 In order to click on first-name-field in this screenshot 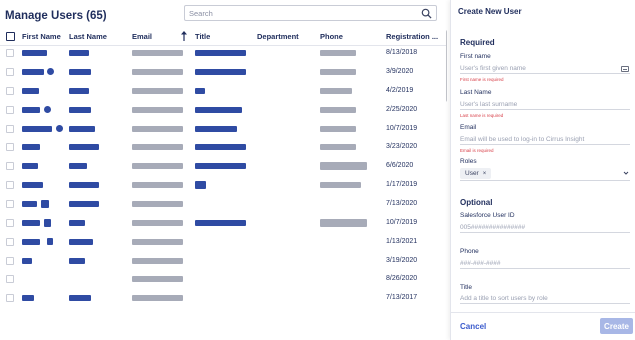, I will do `click(545, 68)`.